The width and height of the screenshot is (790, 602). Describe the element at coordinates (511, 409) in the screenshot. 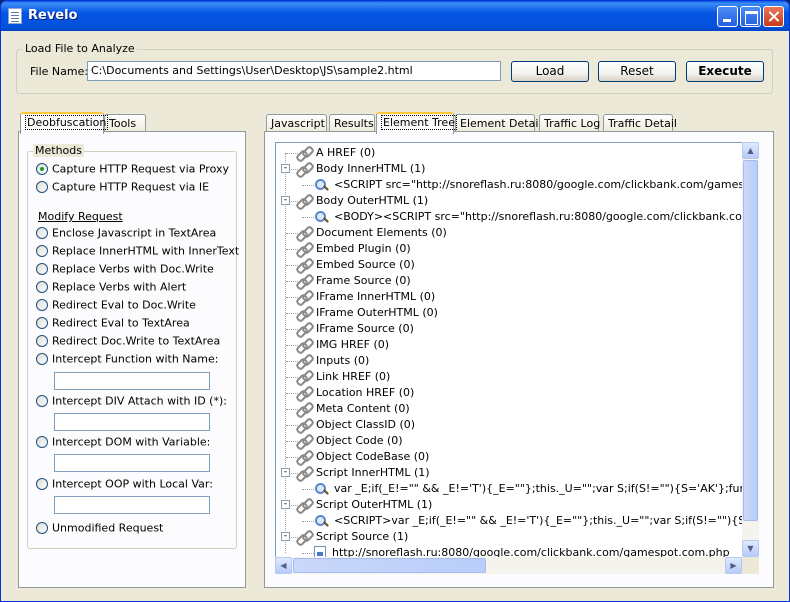

I see `tree-node: Meta Content (0)` at that location.